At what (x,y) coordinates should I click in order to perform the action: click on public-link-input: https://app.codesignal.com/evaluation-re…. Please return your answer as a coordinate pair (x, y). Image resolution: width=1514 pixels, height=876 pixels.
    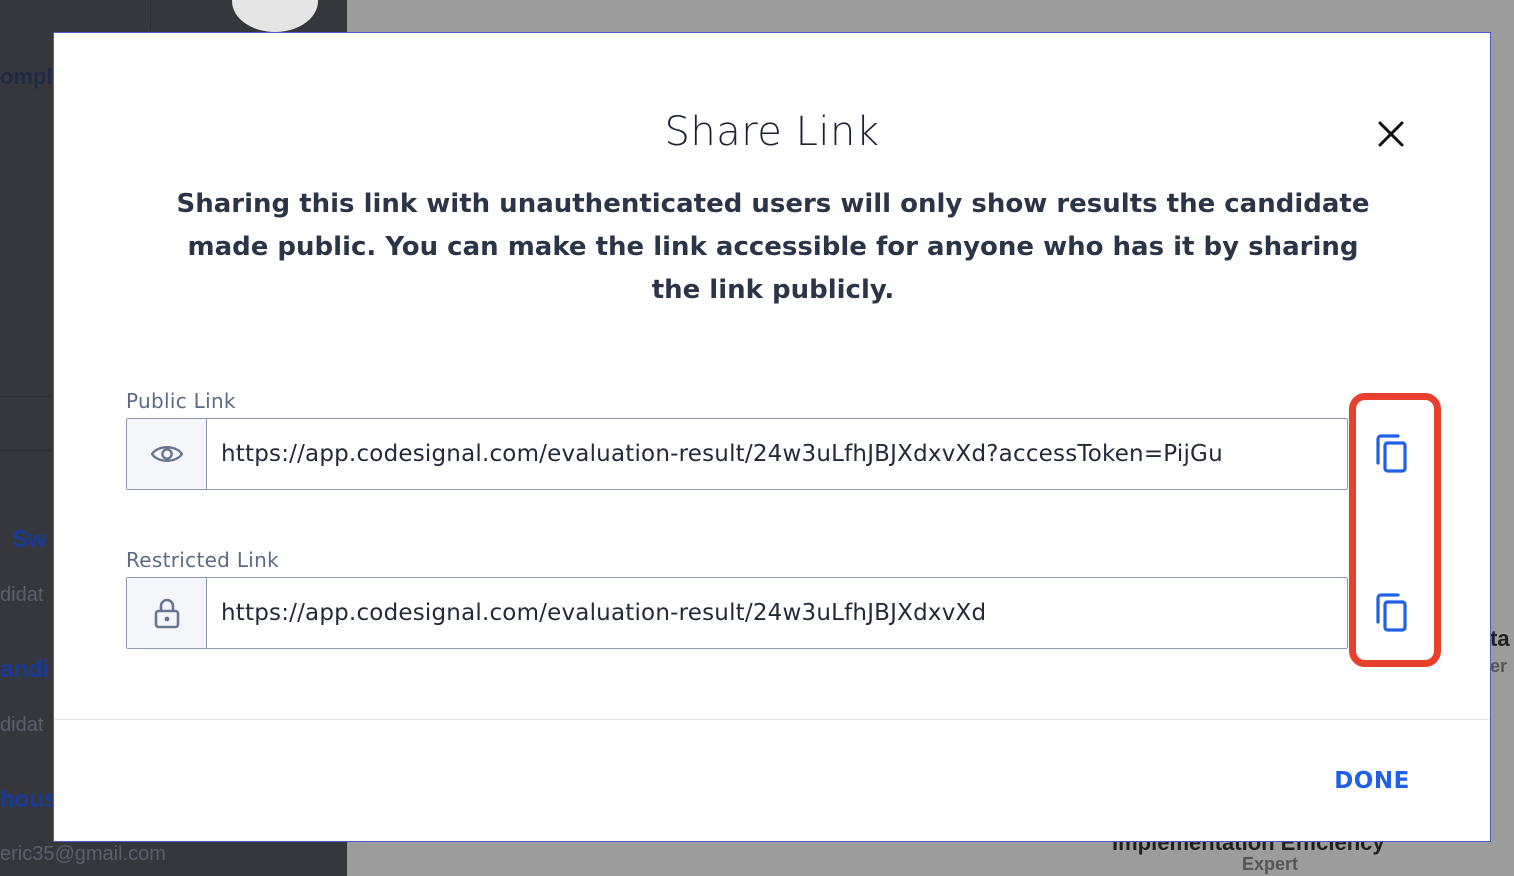
    Looking at the image, I should click on (777, 454).